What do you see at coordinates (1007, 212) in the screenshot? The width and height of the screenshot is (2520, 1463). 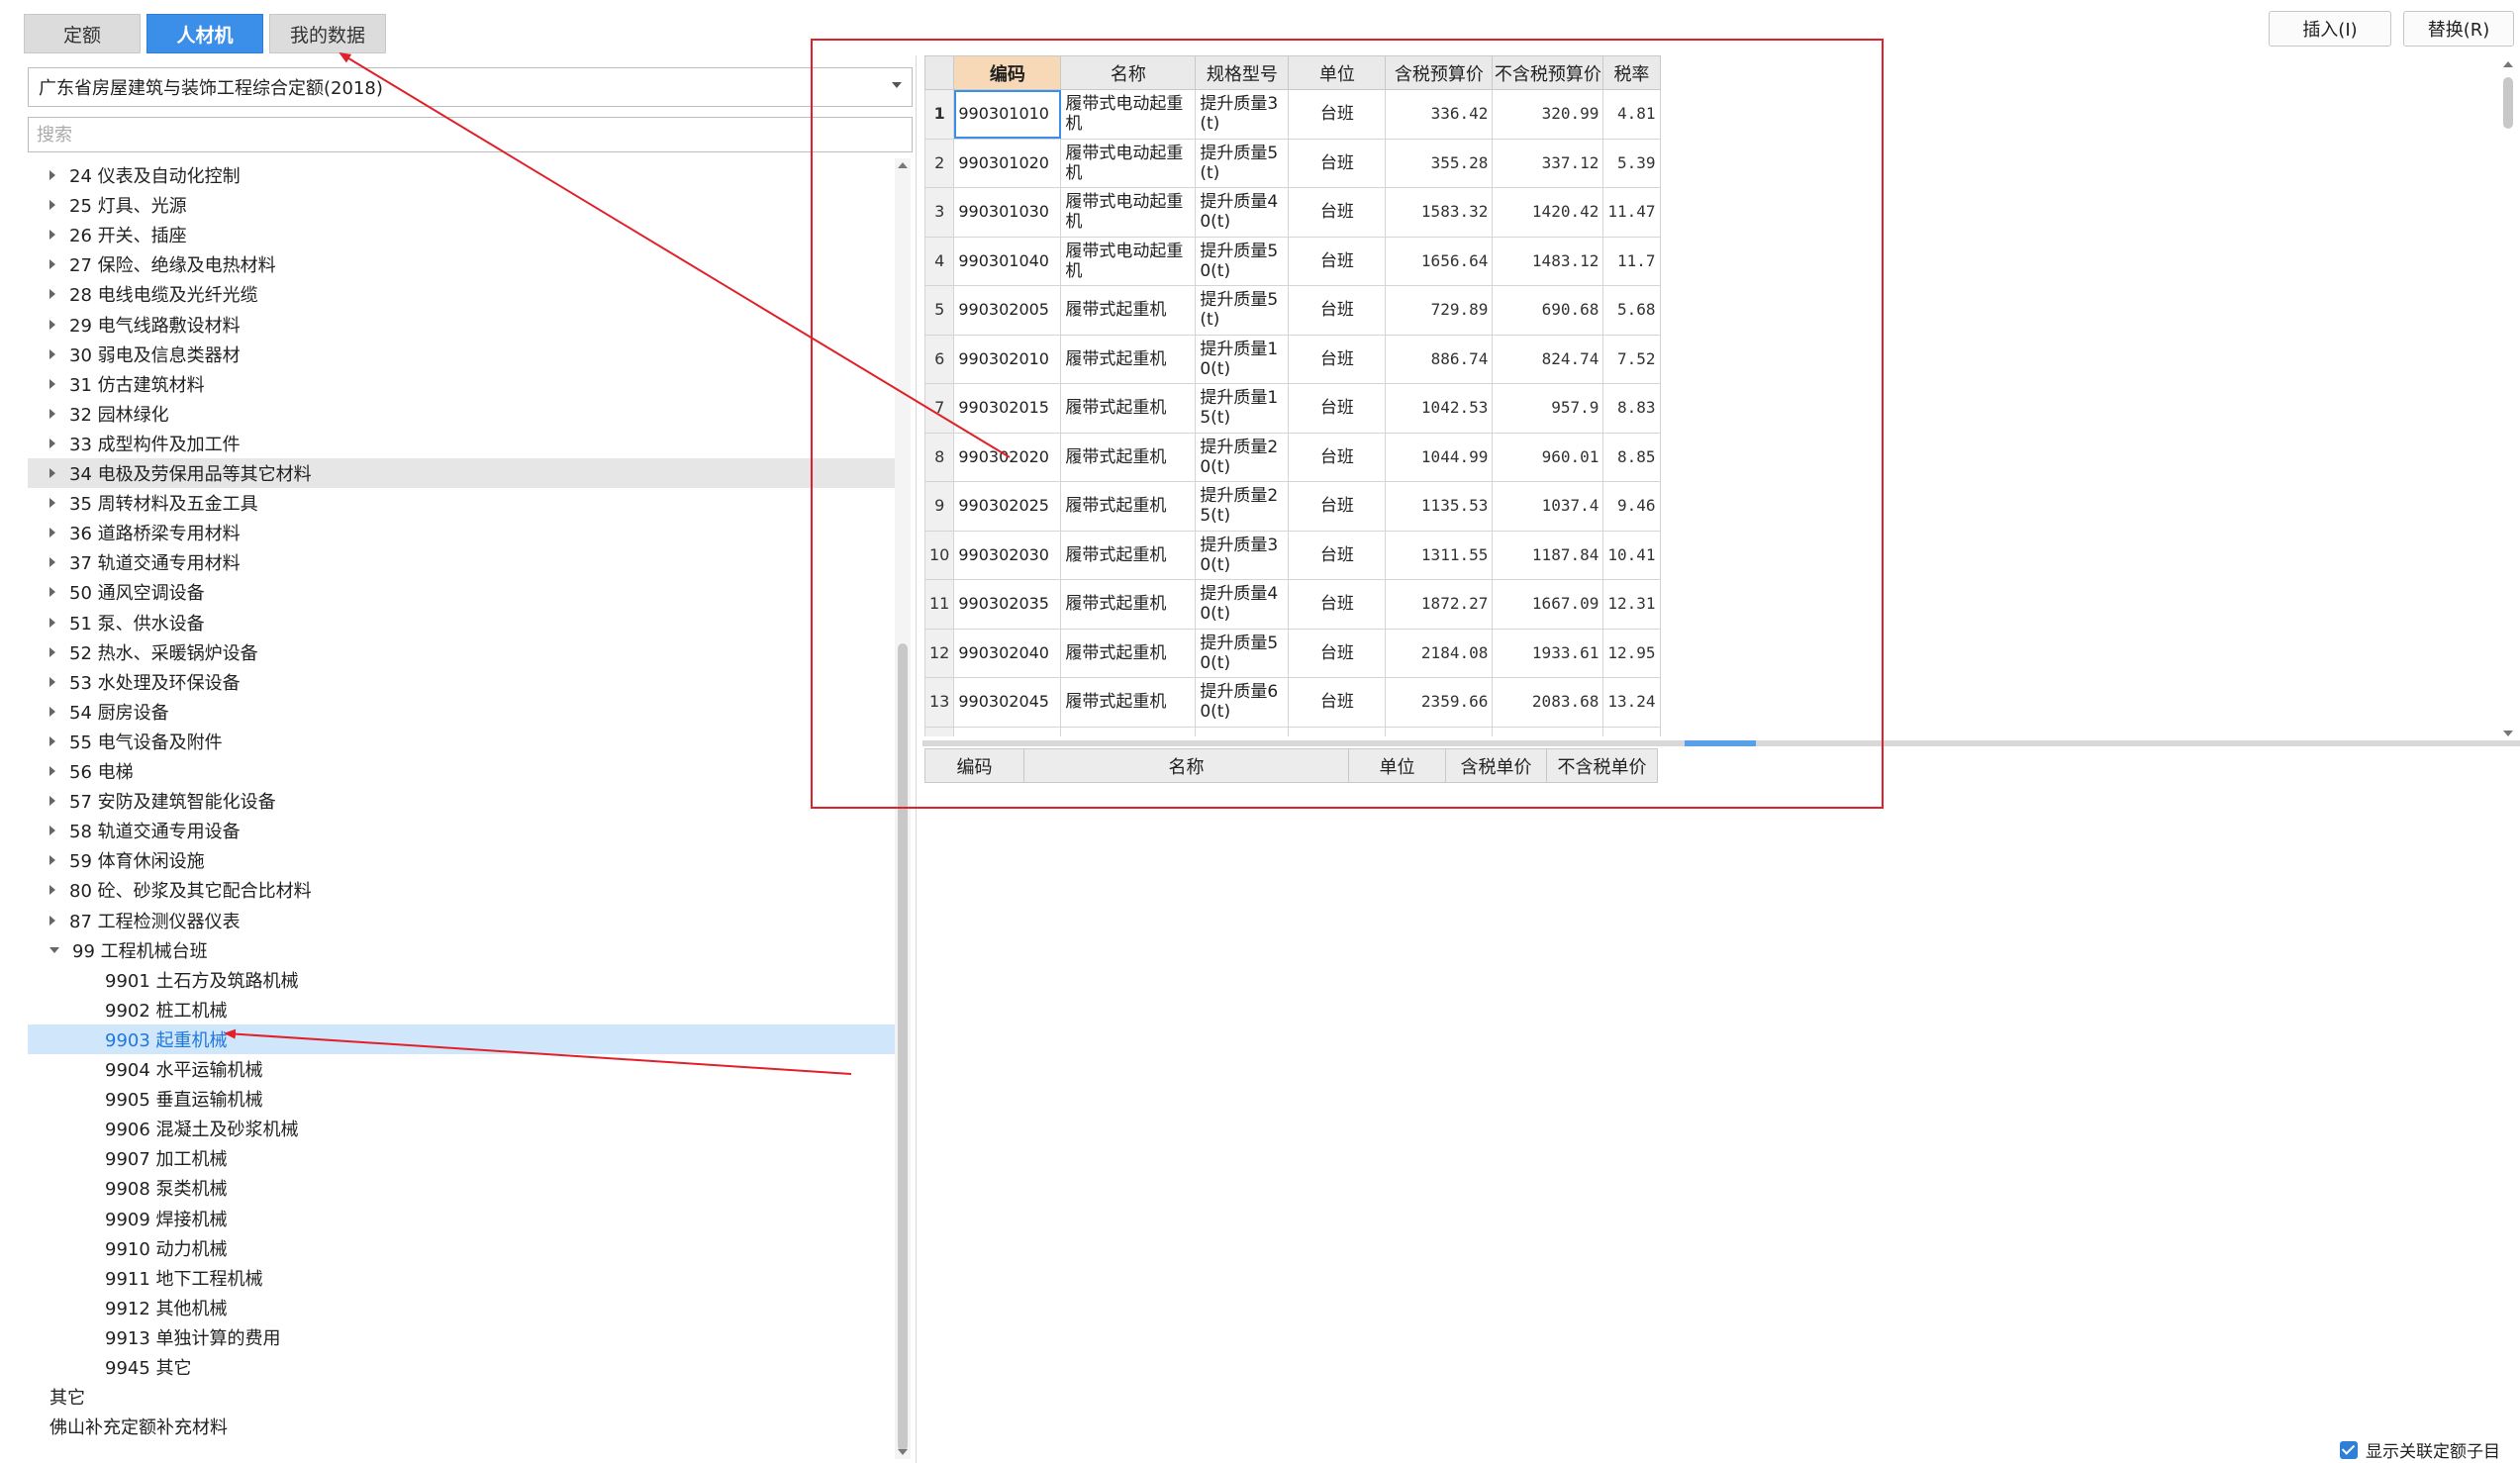 I see `cell-code: 990301030` at bounding box center [1007, 212].